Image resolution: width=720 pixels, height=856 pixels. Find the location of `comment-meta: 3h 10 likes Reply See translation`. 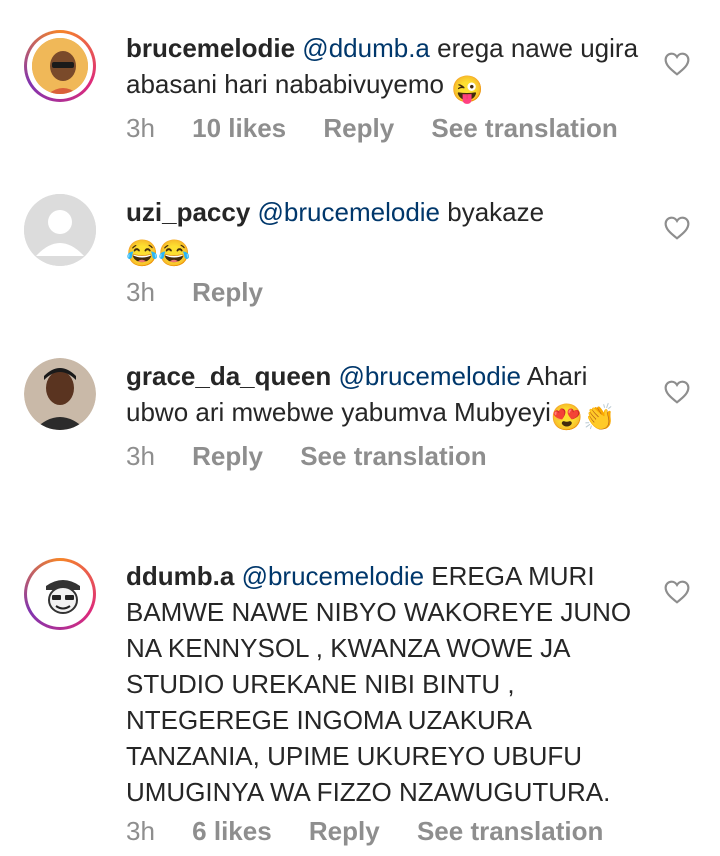

comment-meta: 3h 10 likes Reply See translation is located at coordinates (386, 128).